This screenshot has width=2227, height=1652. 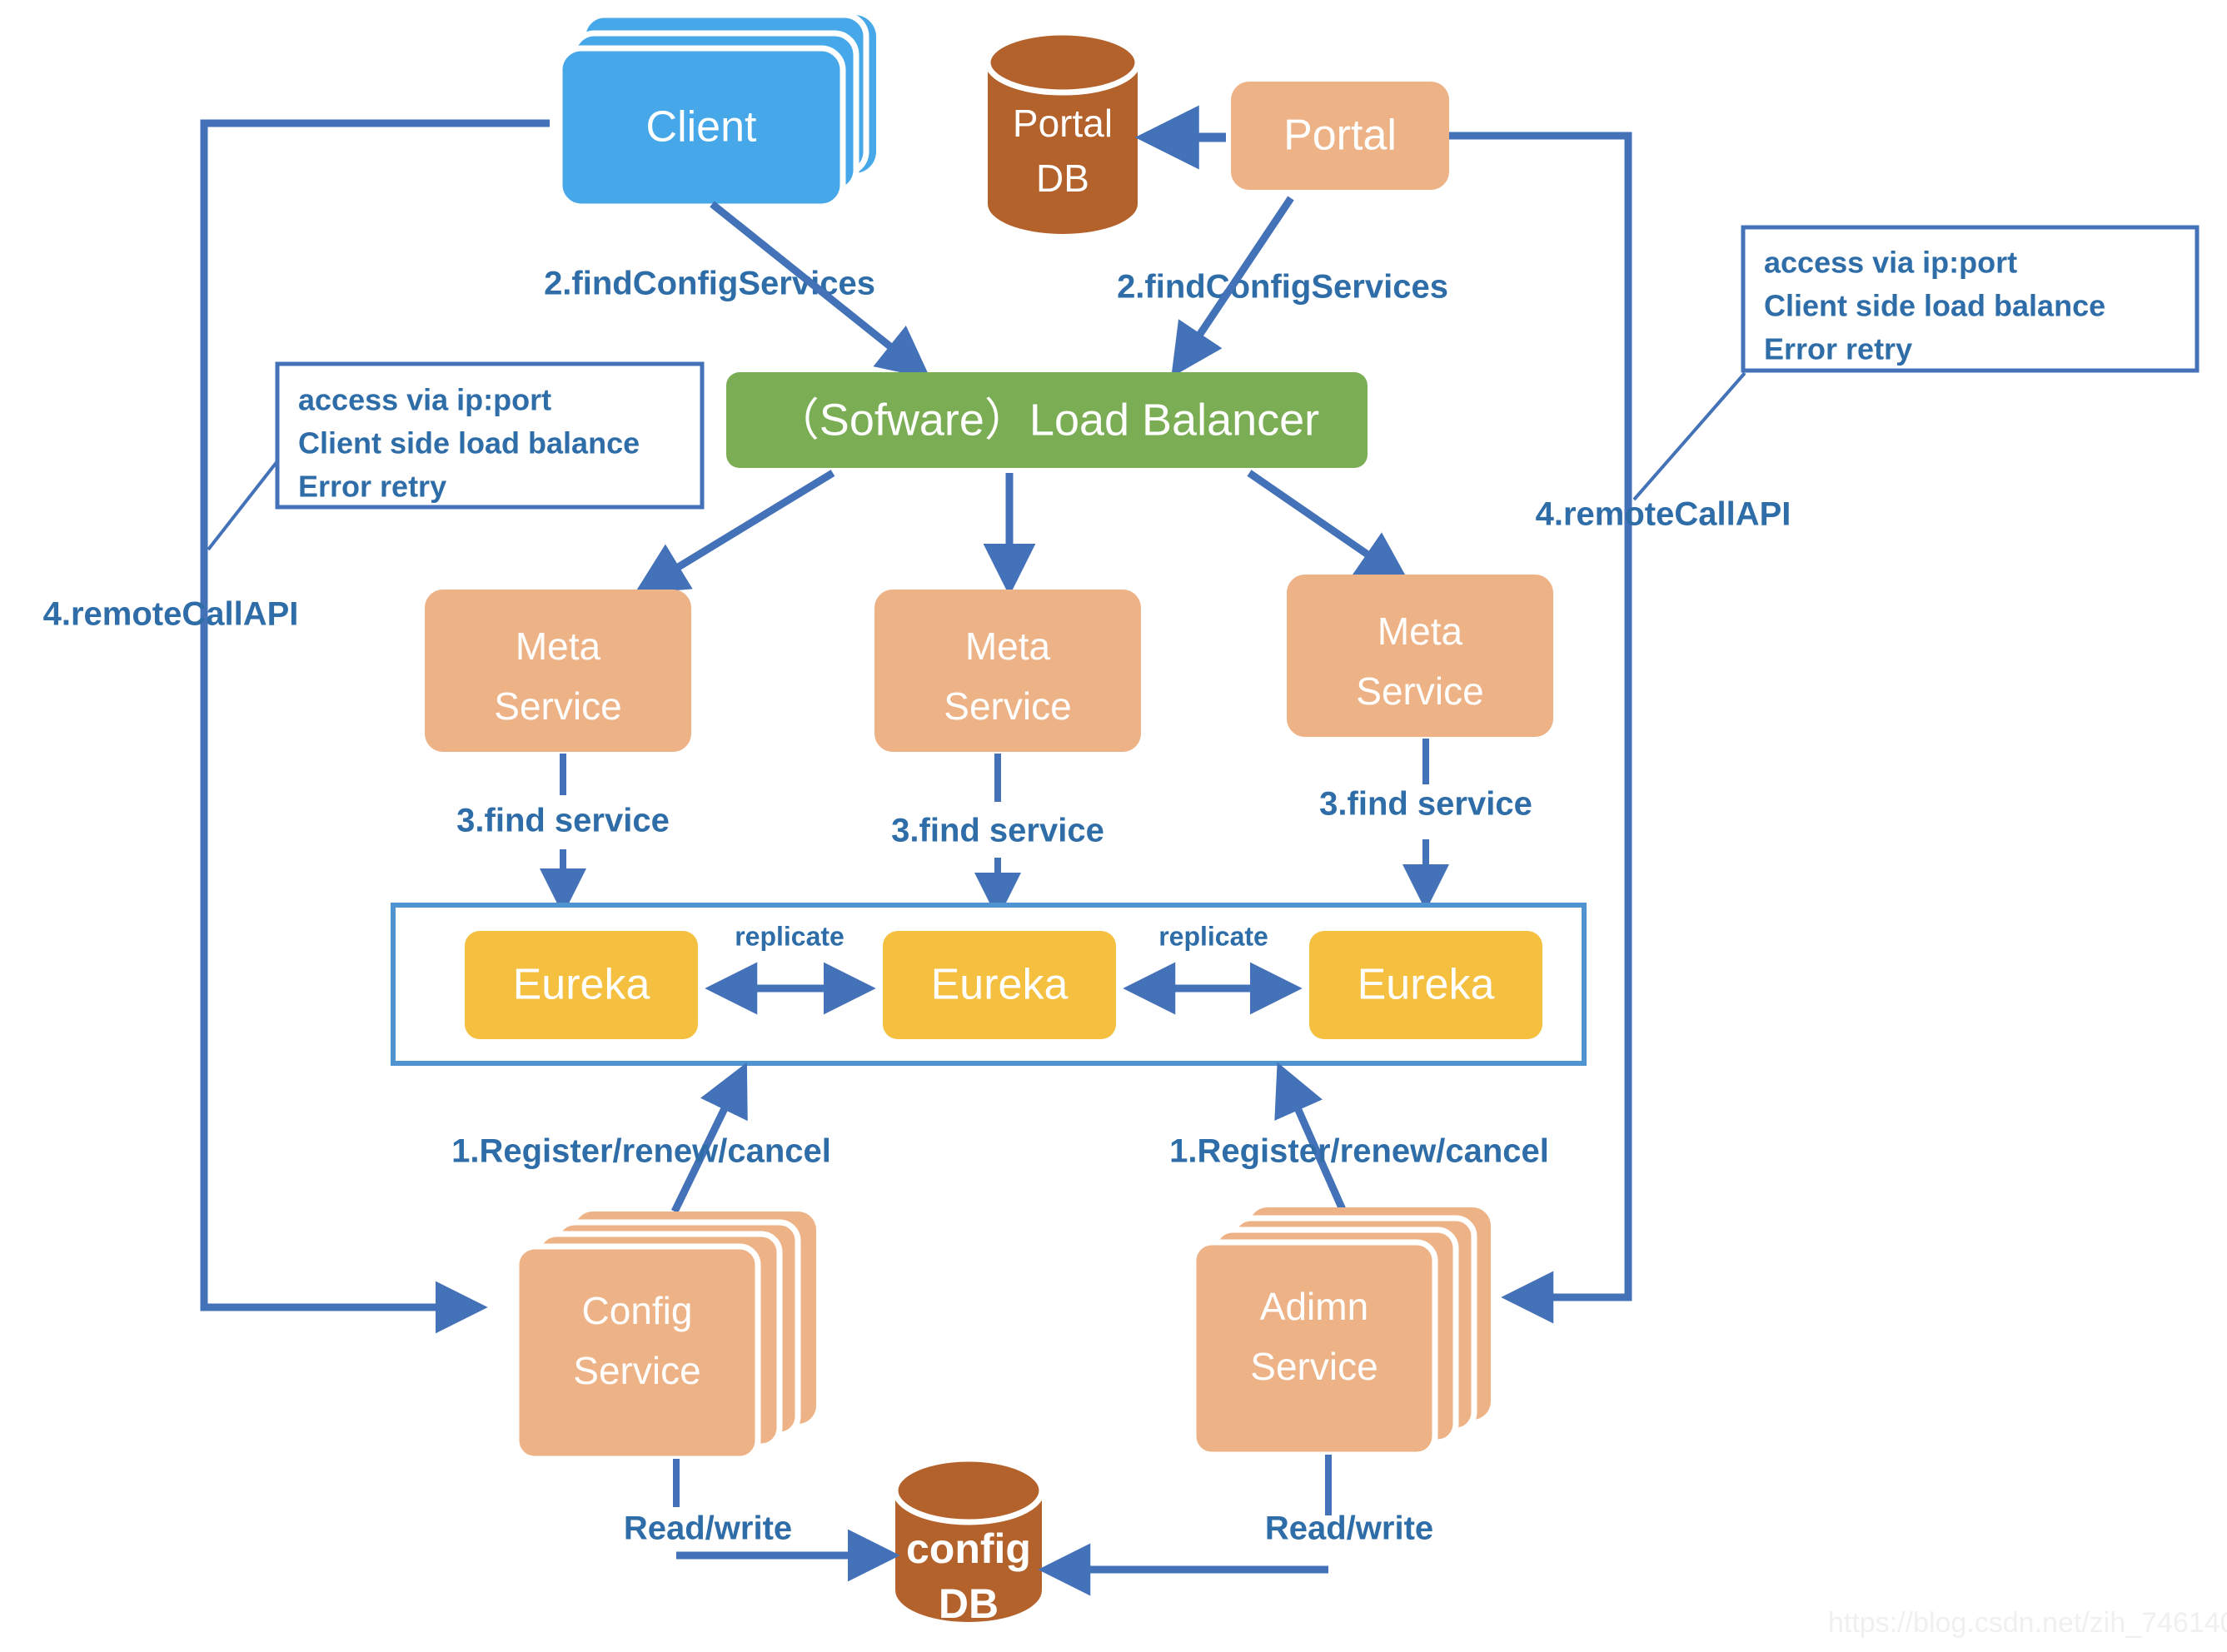 I want to click on note-box-right-line-3: Error retry, so click(x=1838, y=349).